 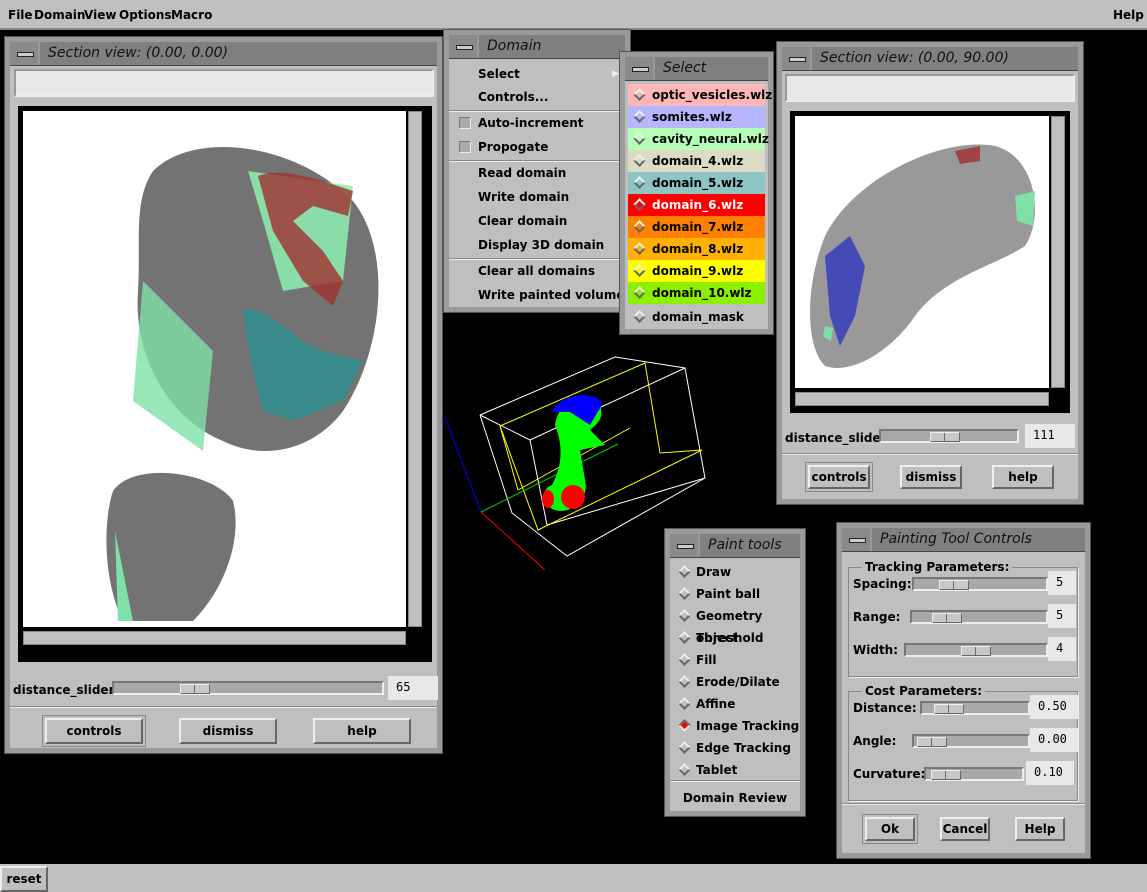 What do you see at coordinates (696, 183) in the screenshot?
I see `select-item: domain_5.wlz` at bounding box center [696, 183].